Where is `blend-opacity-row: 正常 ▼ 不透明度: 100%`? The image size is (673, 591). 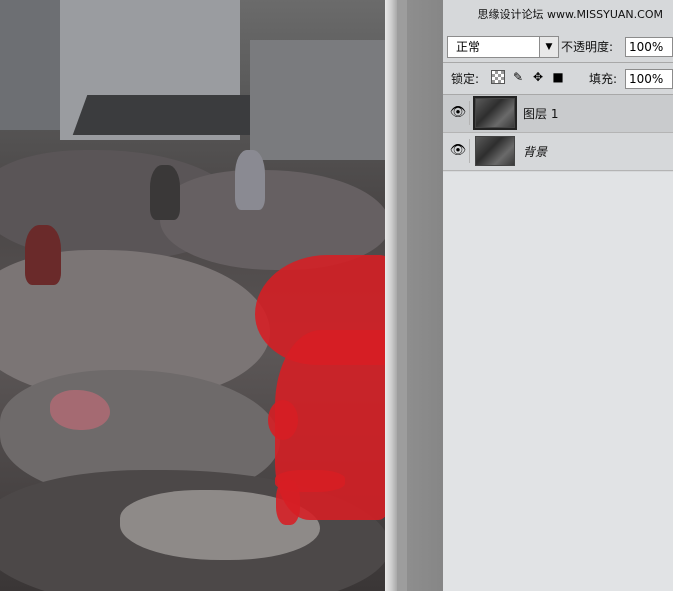
blend-opacity-row: 正常 ▼ 不透明度: 100% is located at coordinates (558, 47).